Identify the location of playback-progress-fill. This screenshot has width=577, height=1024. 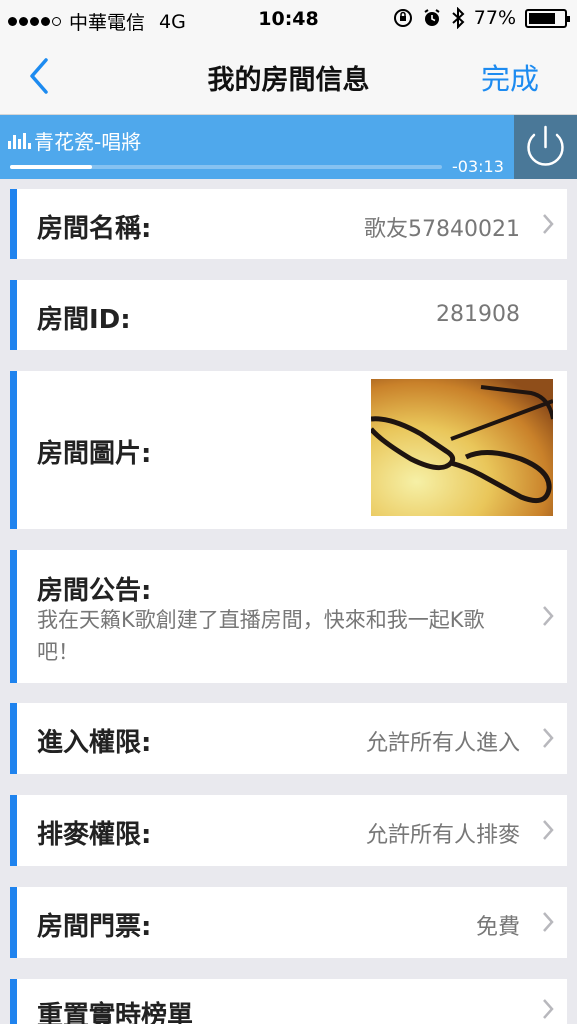
(51, 167).